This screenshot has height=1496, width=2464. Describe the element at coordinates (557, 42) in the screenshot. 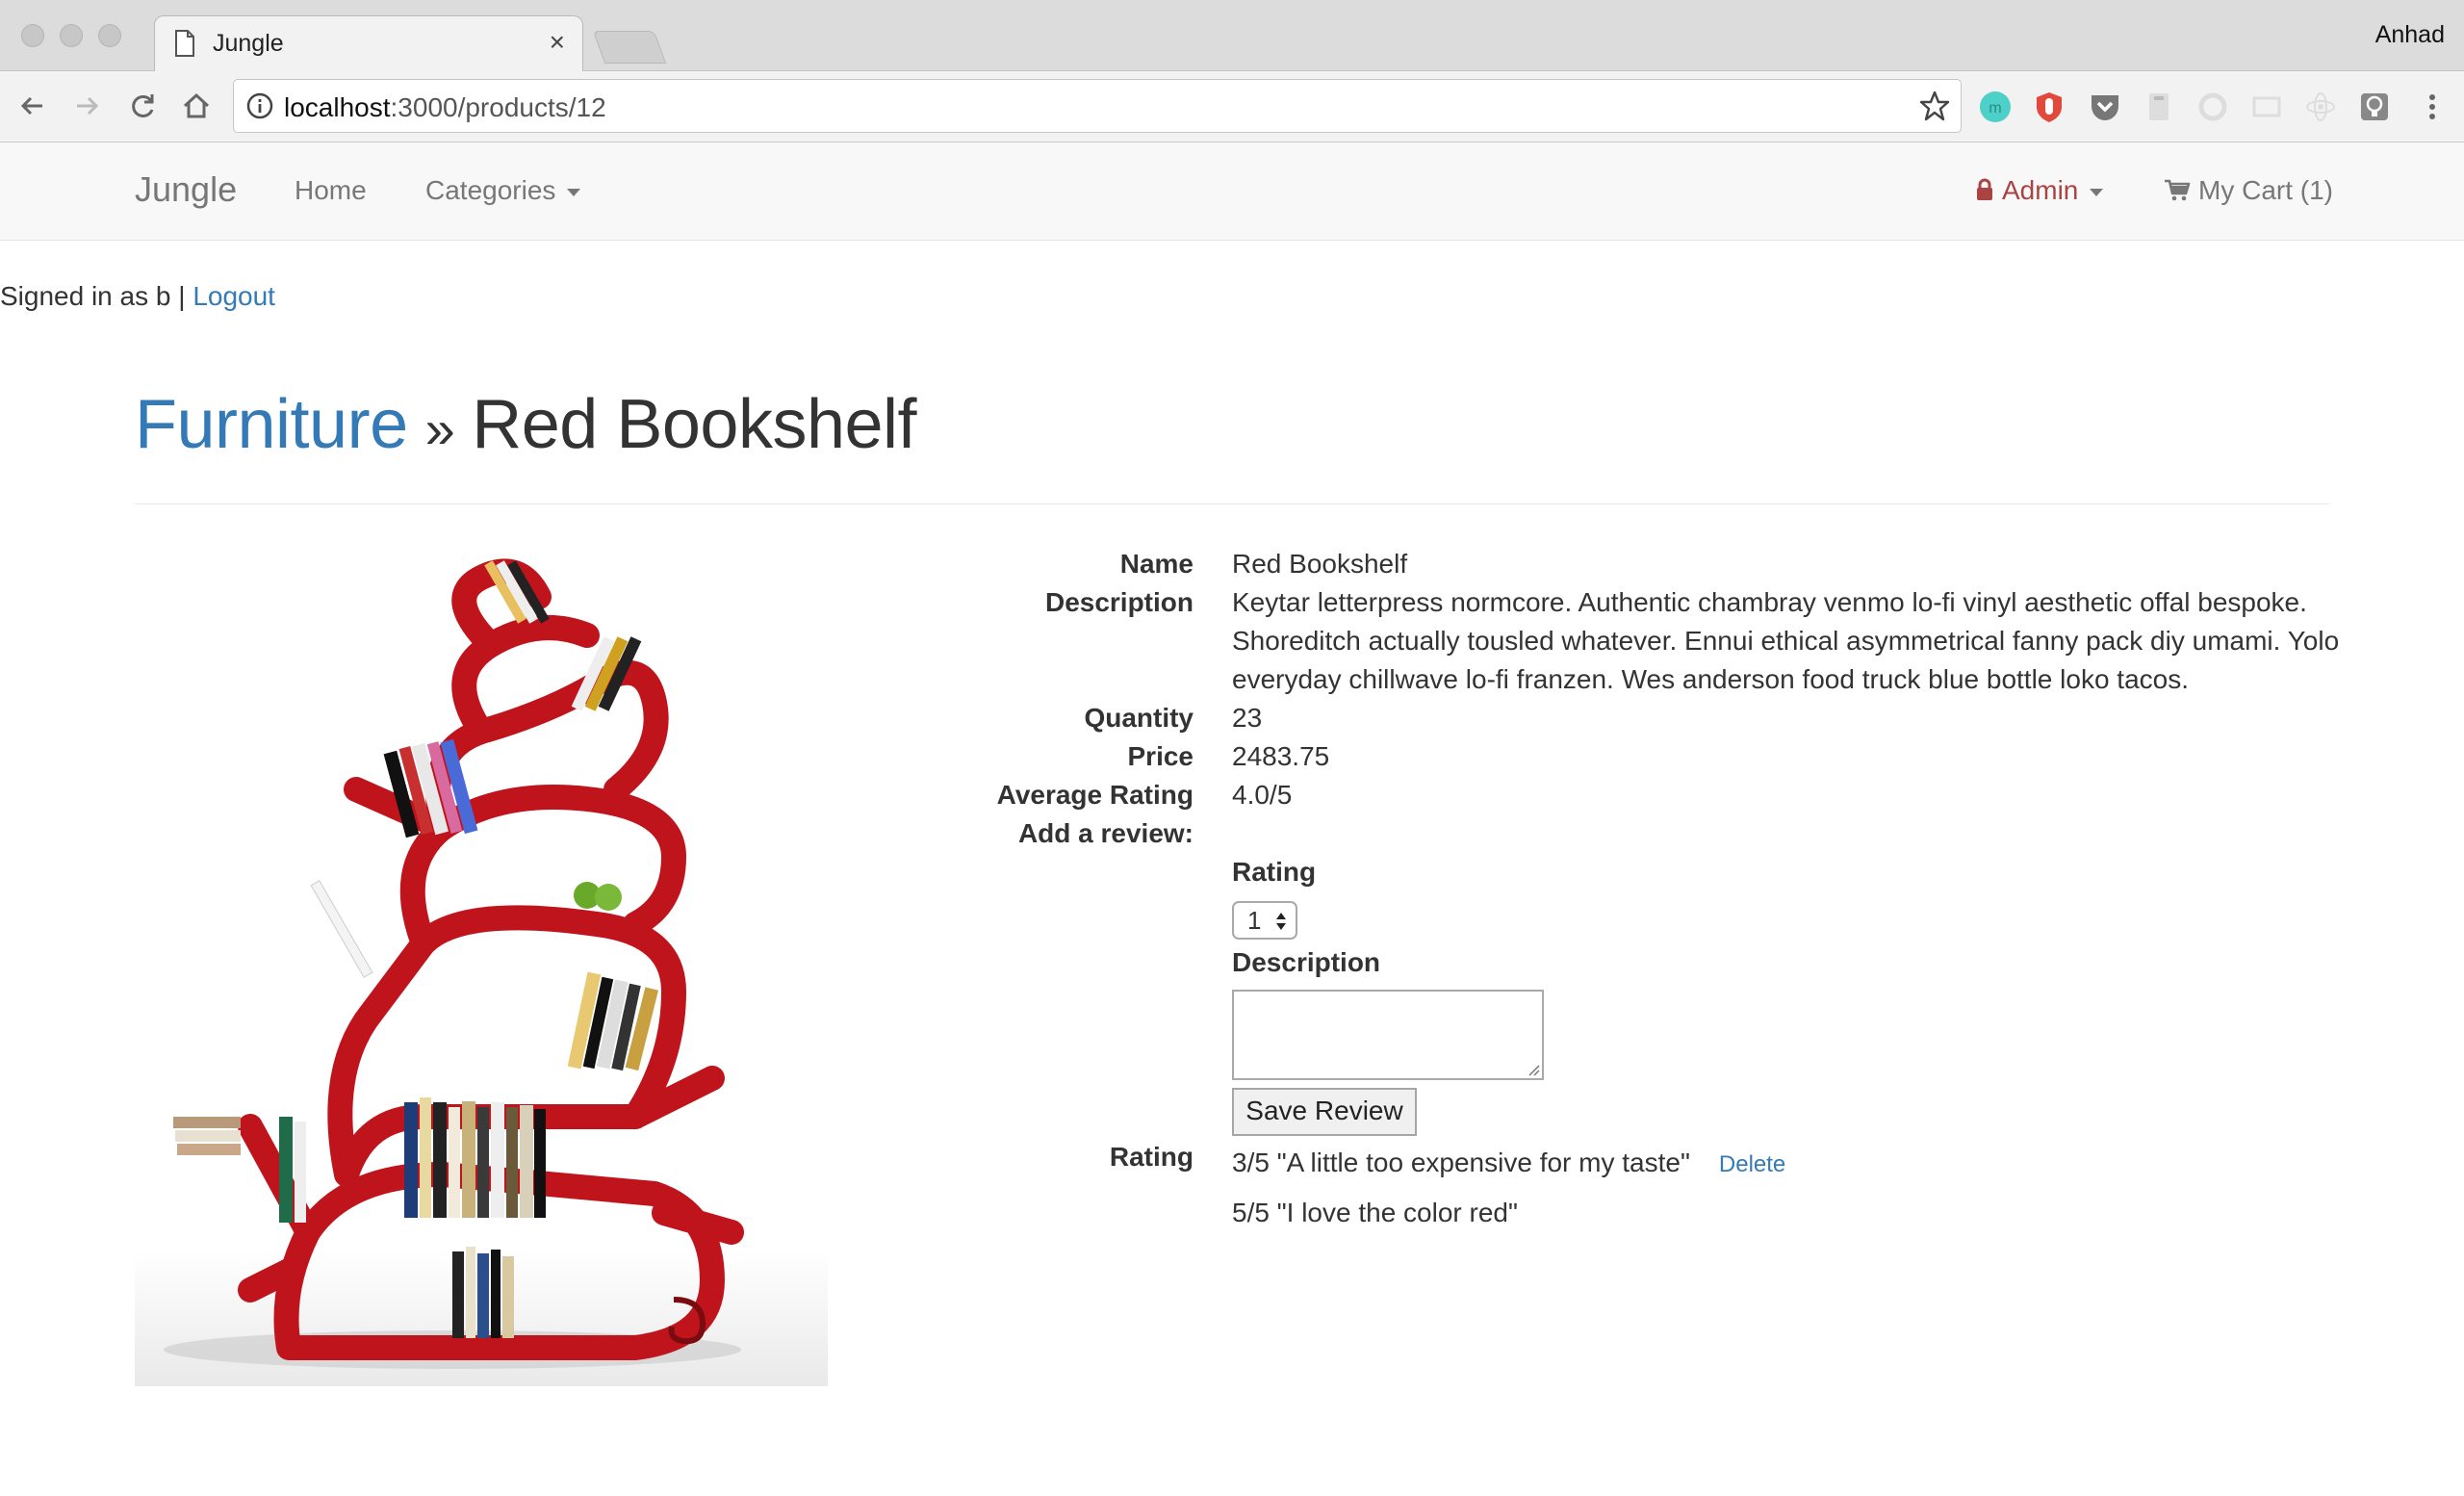

I see `tab-close-icon: ×` at that location.